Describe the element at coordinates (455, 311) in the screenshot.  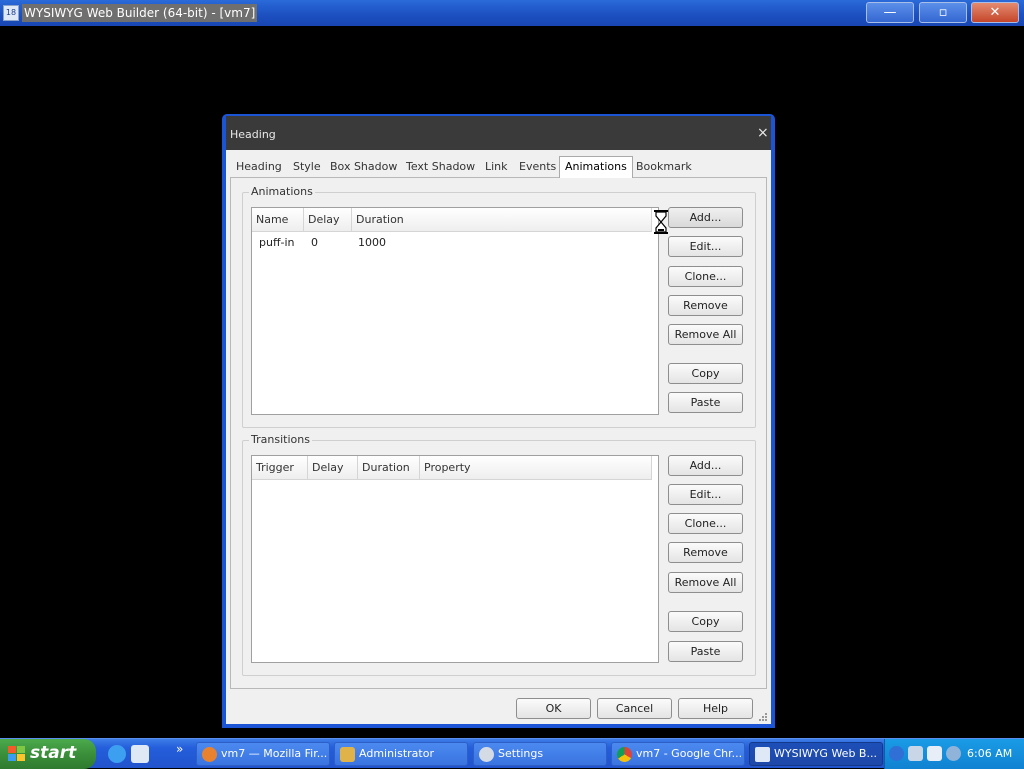
I see `animations-list: Name Delay Duration puff-in 0 1000` at that location.